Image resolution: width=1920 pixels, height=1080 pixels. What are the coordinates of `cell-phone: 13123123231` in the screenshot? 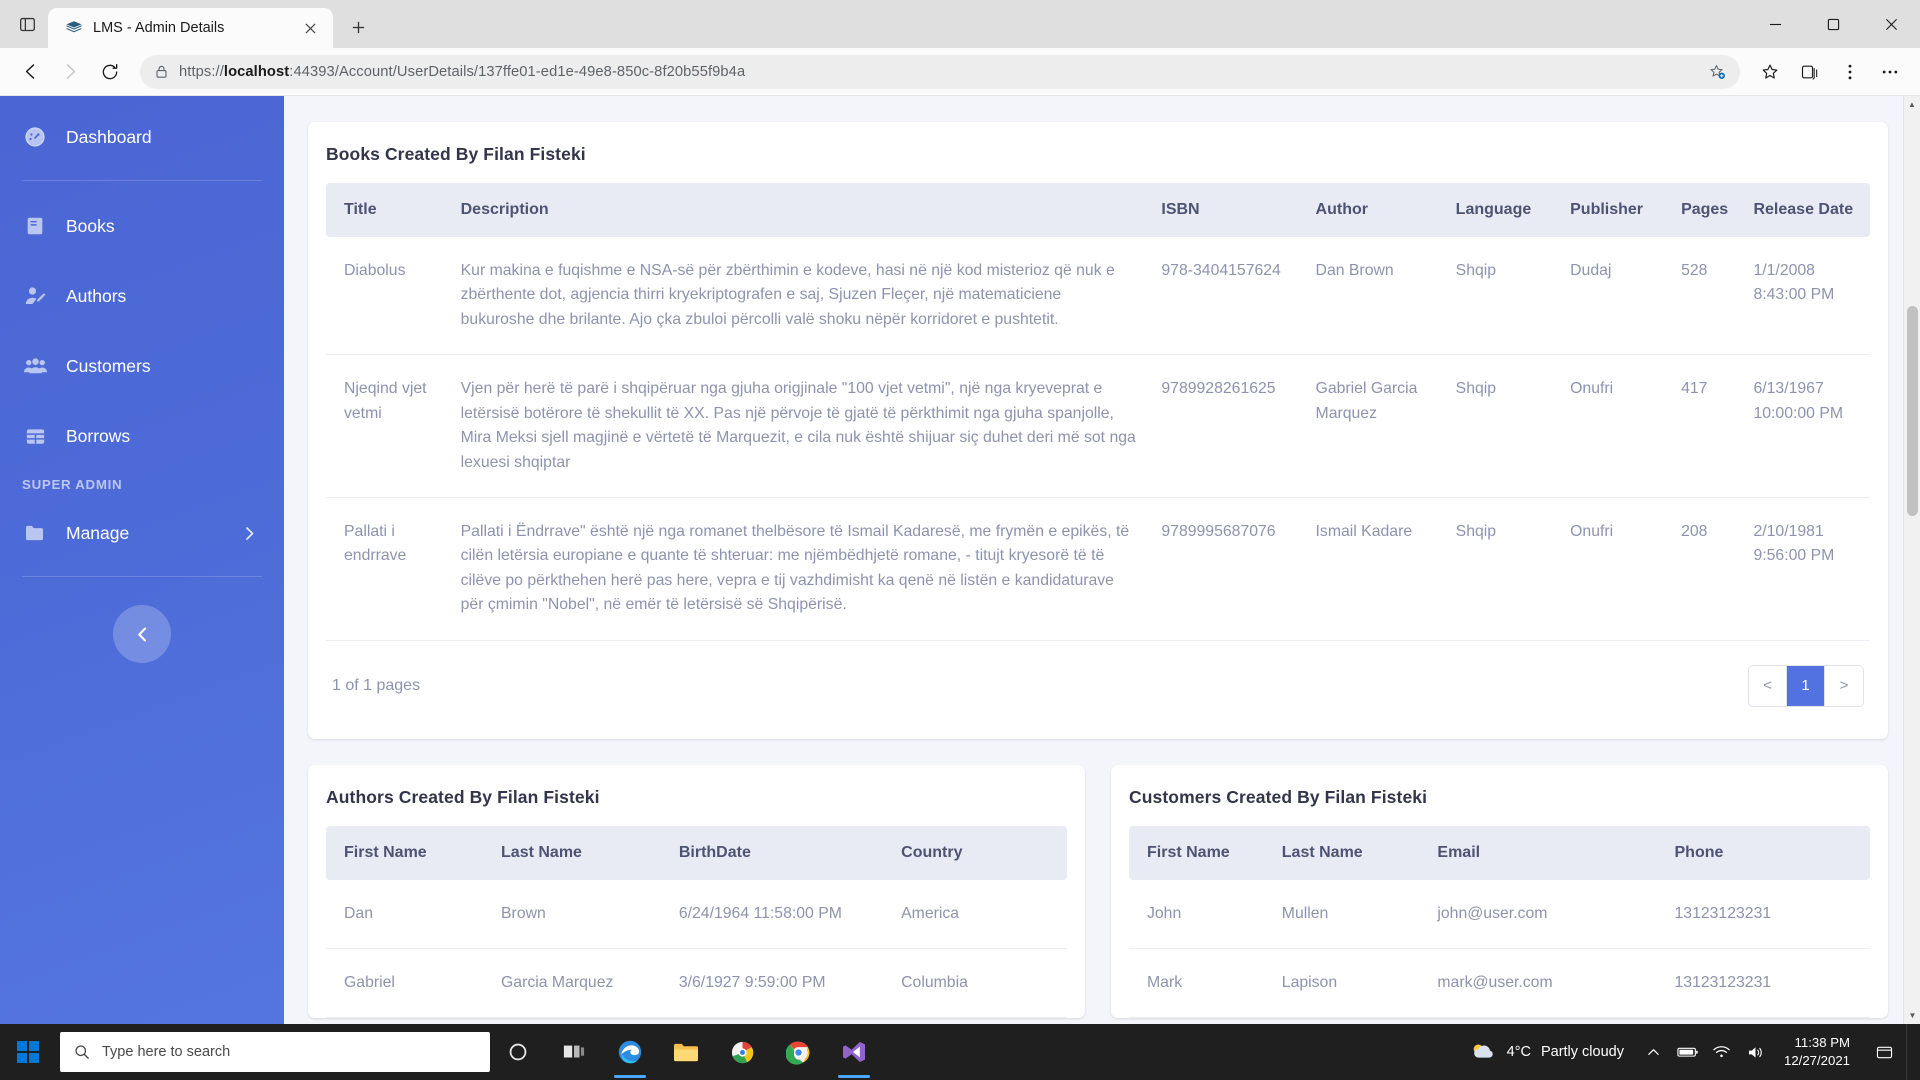 It's located at (1766, 914).